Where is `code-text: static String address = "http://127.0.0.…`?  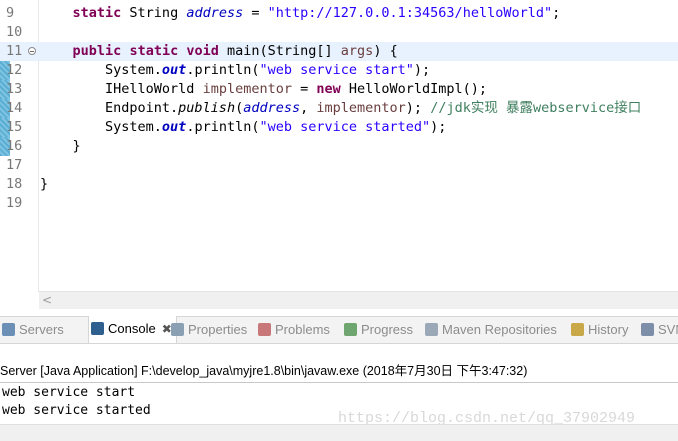 code-text: static String address = "http://127.0.0.… is located at coordinates (300, 13).